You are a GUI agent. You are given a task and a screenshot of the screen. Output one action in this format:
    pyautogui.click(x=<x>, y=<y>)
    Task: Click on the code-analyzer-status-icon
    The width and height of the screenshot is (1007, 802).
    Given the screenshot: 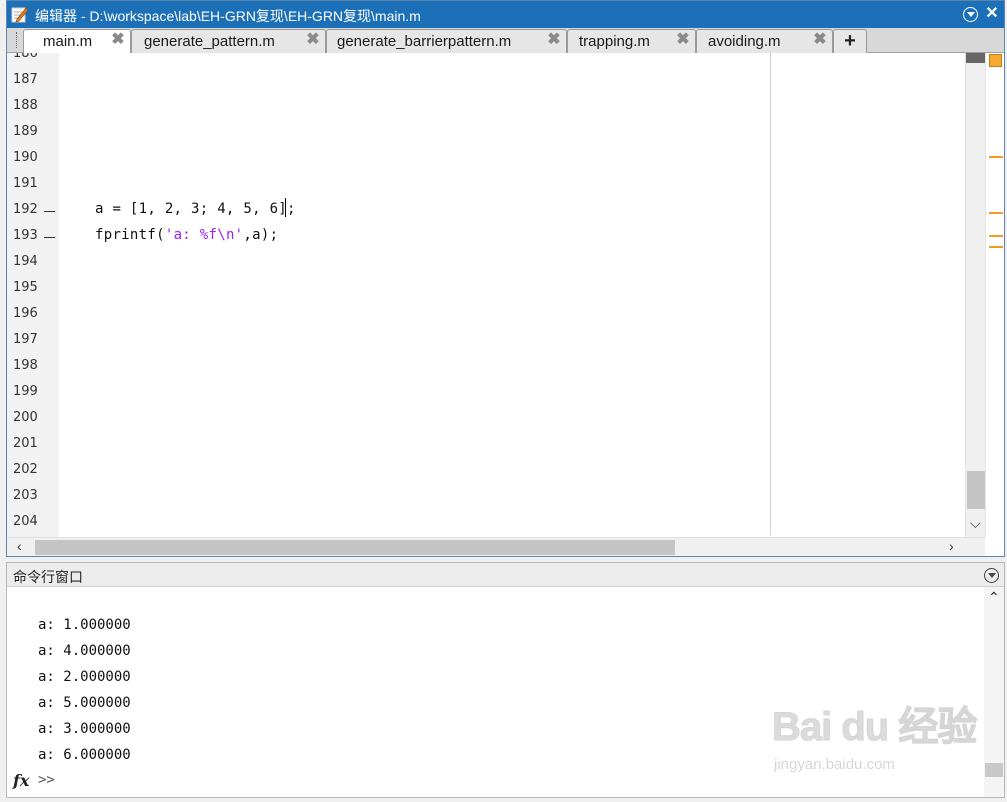 What is the action you would take?
    pyautogui.click(x=995, y=60)
    